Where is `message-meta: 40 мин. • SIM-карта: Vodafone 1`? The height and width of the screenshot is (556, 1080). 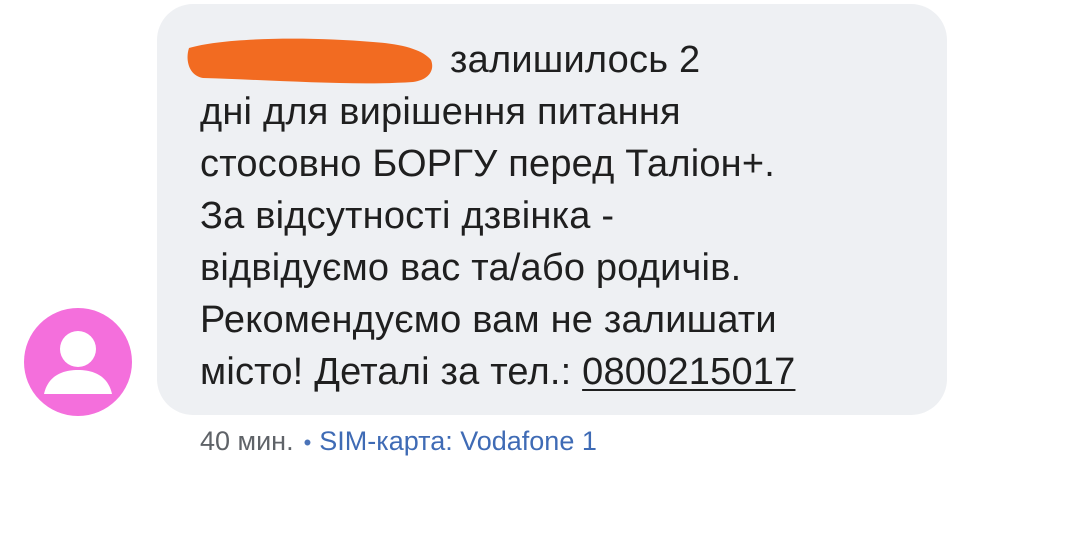 message-meta: 40 мин. • SIM-карта: Vodafone 1 is located at coordinates (398, 442).